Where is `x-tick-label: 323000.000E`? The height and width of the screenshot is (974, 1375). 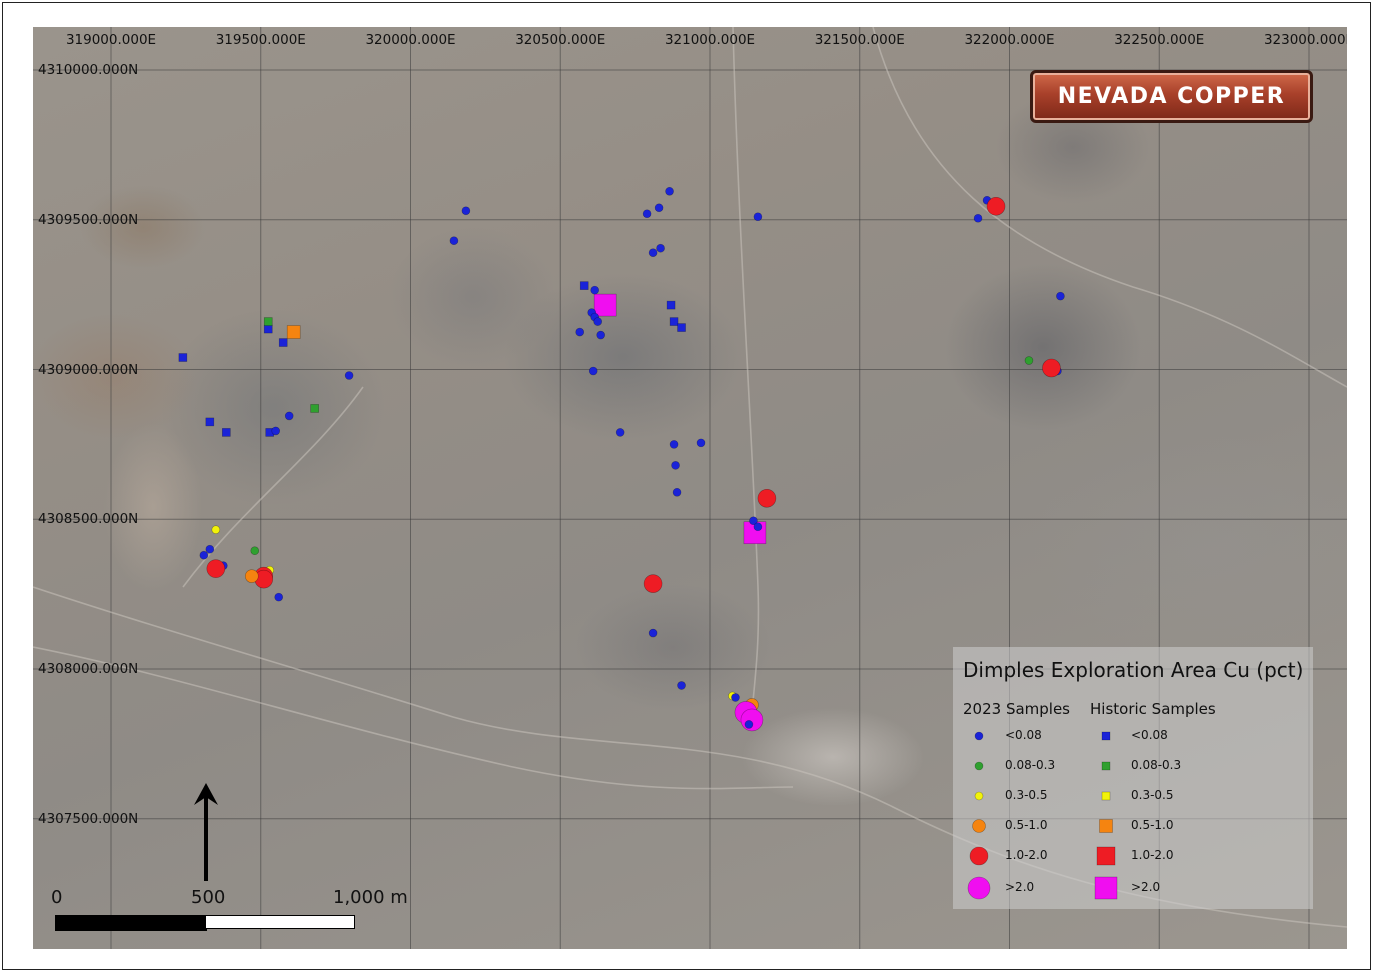
x-tick-label: 323000.000E is located at coordinates (1305, 40).